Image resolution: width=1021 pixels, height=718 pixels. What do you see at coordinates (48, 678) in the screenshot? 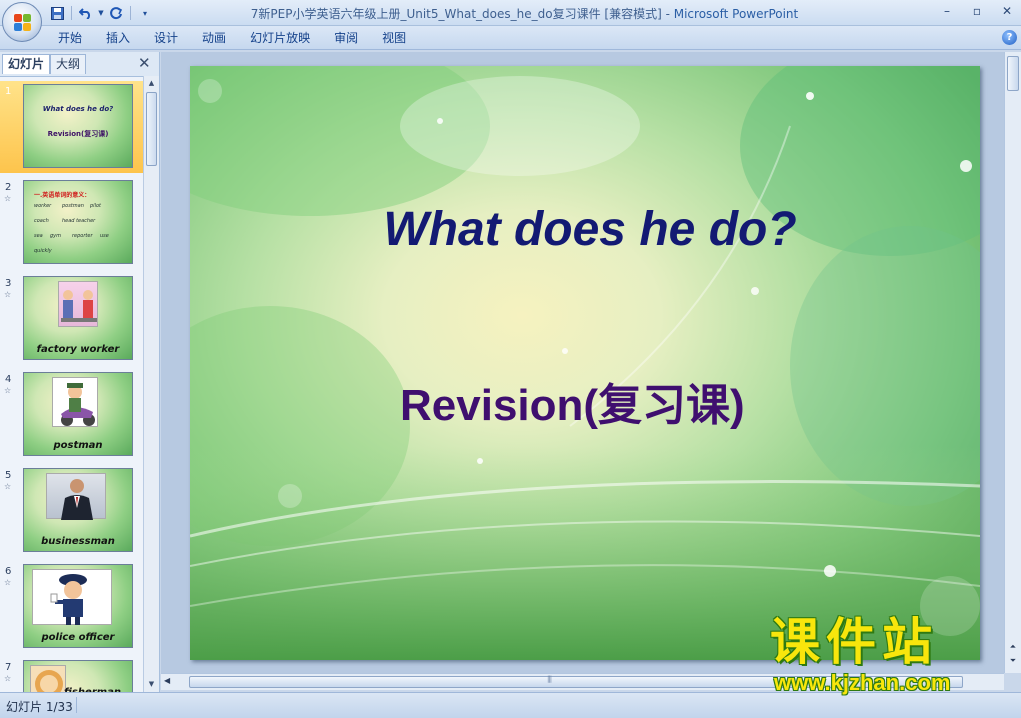
I see `fisherman-picture` at bounding box center [48, 678].